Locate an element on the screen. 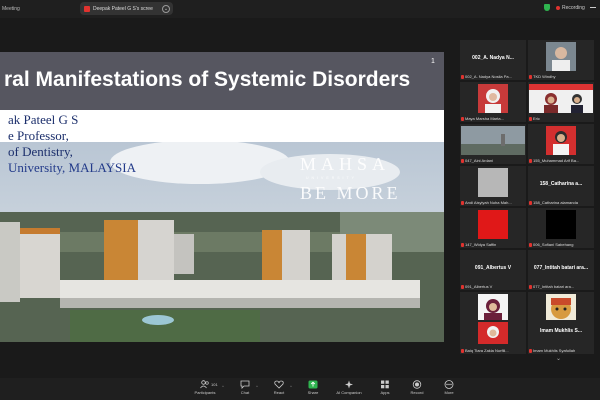  participant-caption: Imam Mukhlis Syafullah is located at coordinates (554, 350).